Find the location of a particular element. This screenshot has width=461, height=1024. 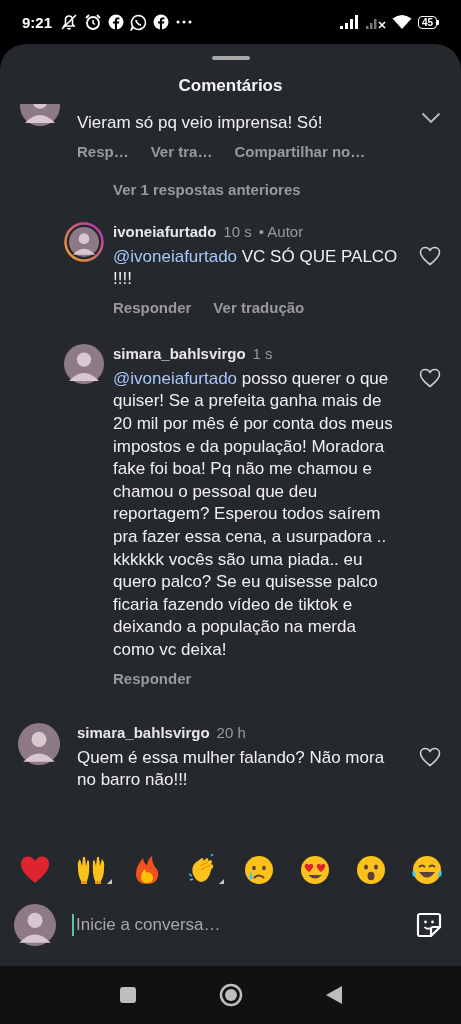

chat-bubble-icon is located at coordinates (139, 22).